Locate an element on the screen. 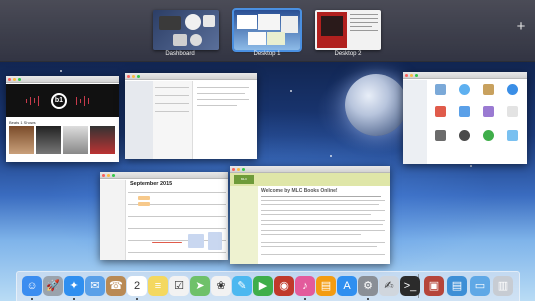 Image resolution: width=535 pixels, height=301 pixels. finder-icon: ☺ is located at coordinates (32, 286).